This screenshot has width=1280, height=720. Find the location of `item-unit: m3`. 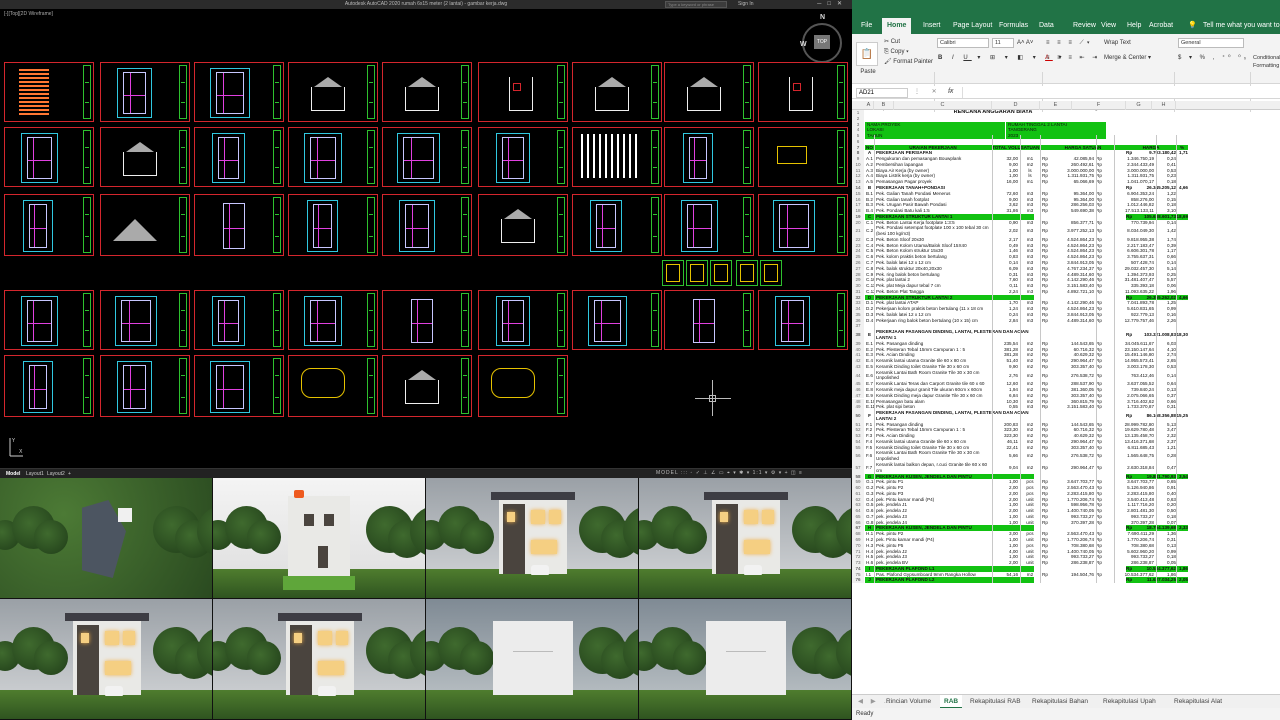

item-unit: m3 is located at coordinates (1030, 231).